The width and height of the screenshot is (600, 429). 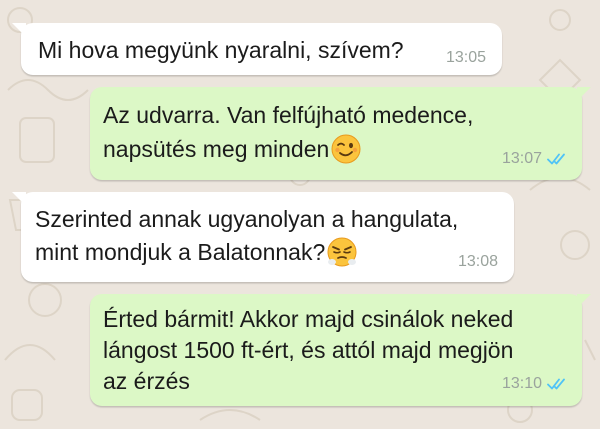 I want to click on message-meta: 13:08, so click(x=478, y=262).